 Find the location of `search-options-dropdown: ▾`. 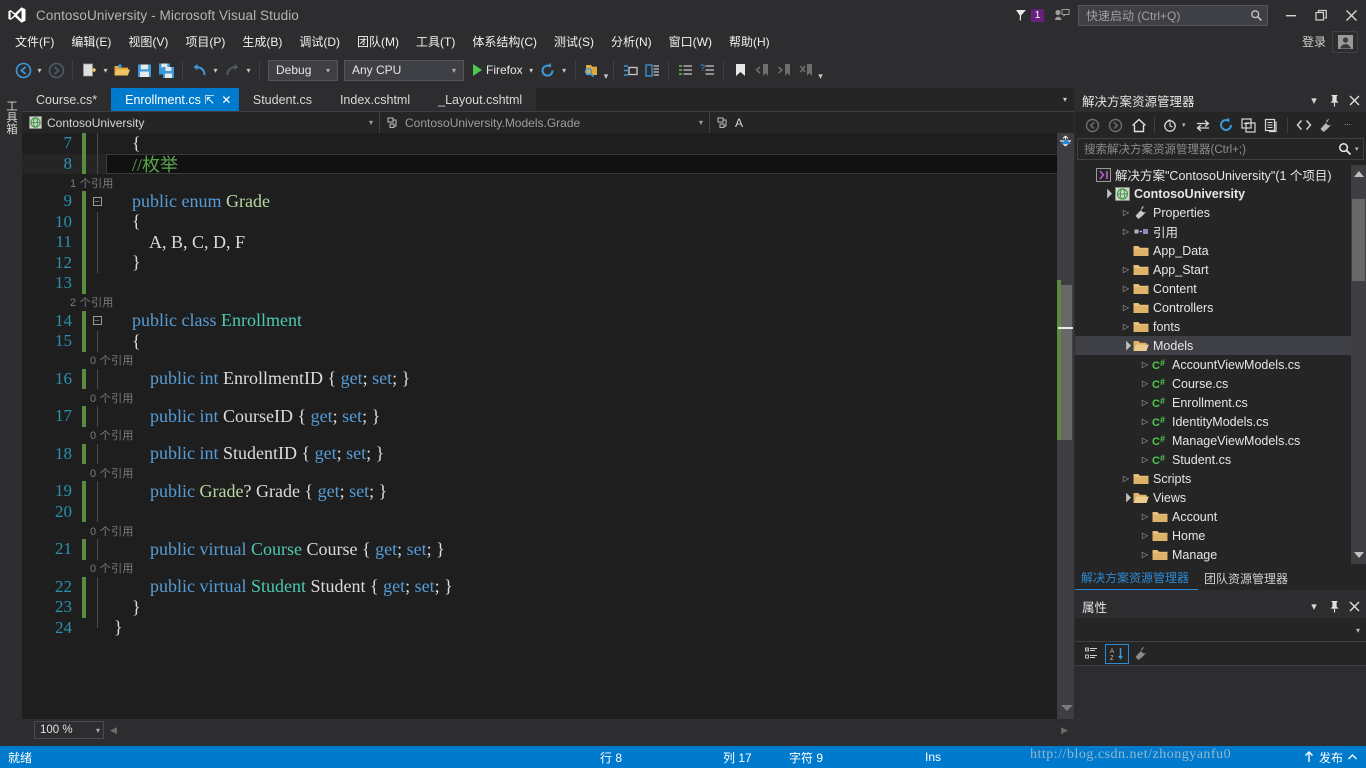

search-options-dropdown: ▾ is located at coordinates (1356, 149).